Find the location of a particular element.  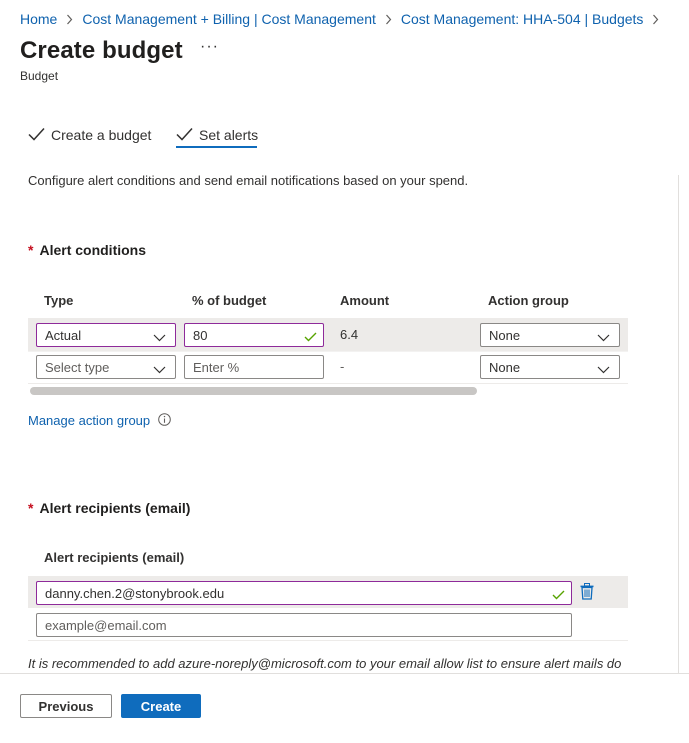

amount-value: 6.4 is located at coordinates (349, 334).